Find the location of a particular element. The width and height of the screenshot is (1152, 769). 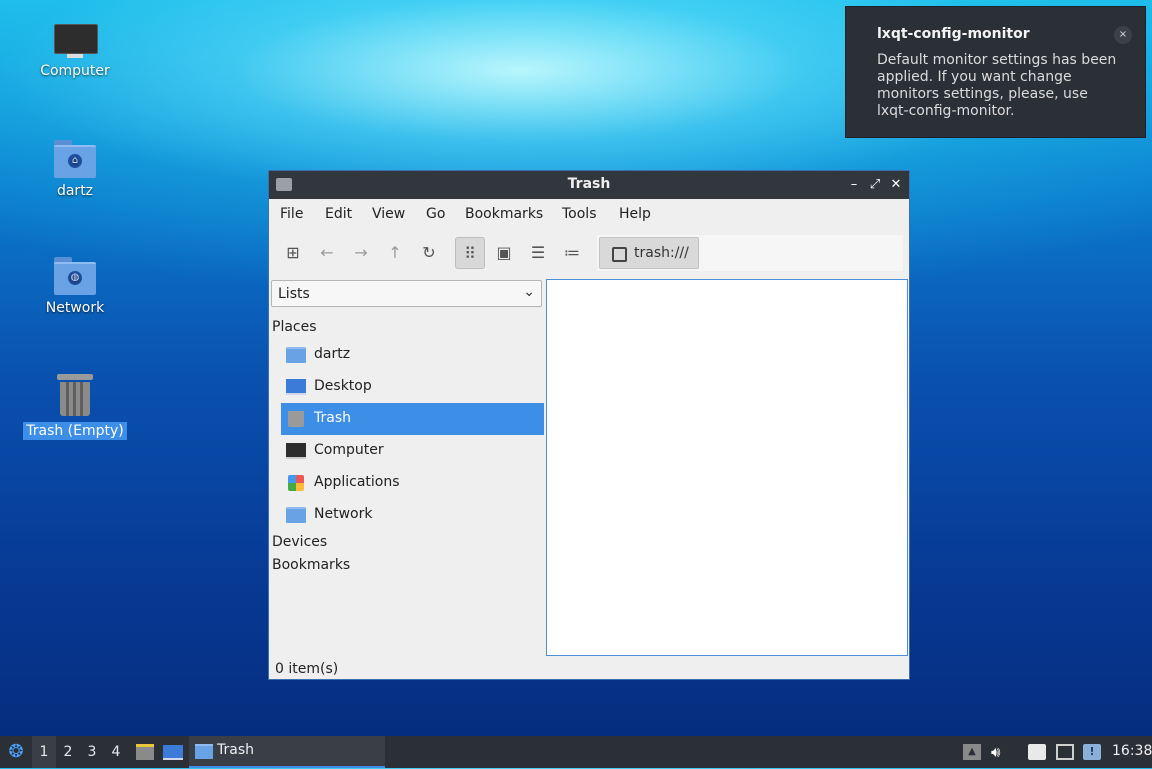

desktop-icon-label: Trash (Empty) is located at coordinates (75, 431).